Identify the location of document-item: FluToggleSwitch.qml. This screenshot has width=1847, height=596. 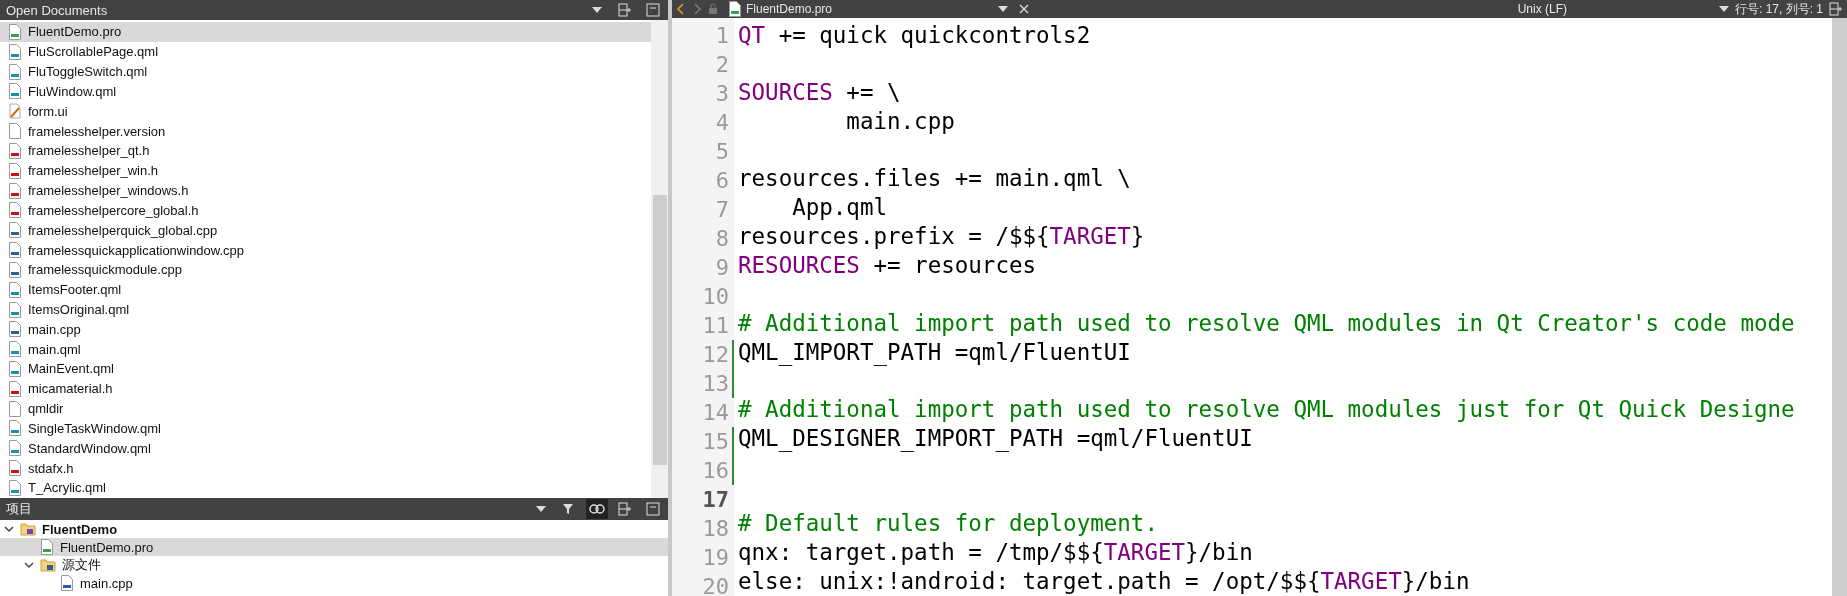
(325, 71).